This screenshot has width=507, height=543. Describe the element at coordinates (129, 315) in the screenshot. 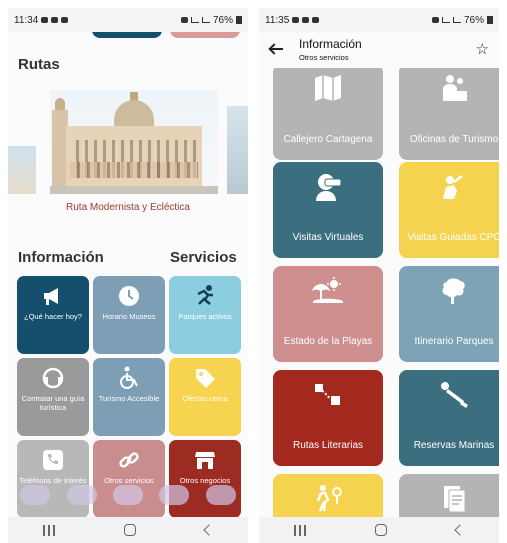

I see `tile-horario-museos: Horario Museos` at that location.